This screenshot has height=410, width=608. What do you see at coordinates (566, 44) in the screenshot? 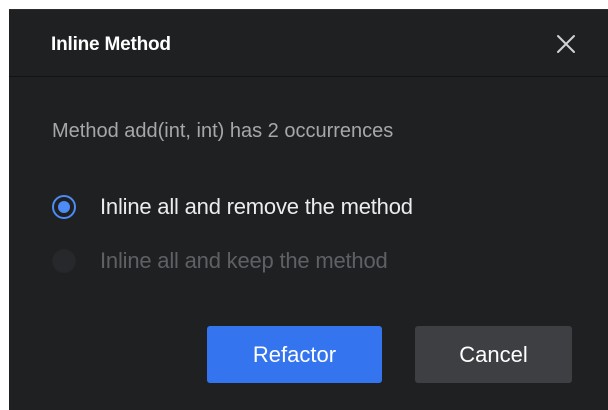
I see `close-icon` at bounding box center [566, 44].